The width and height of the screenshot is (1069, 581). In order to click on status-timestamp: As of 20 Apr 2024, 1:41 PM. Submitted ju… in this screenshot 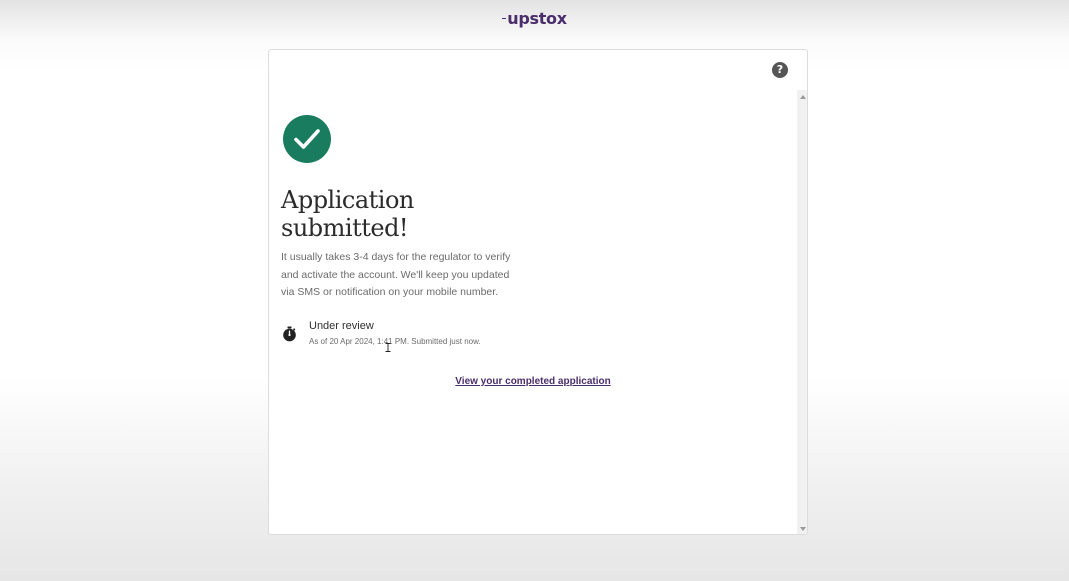, I will do `click(395, 341)`.